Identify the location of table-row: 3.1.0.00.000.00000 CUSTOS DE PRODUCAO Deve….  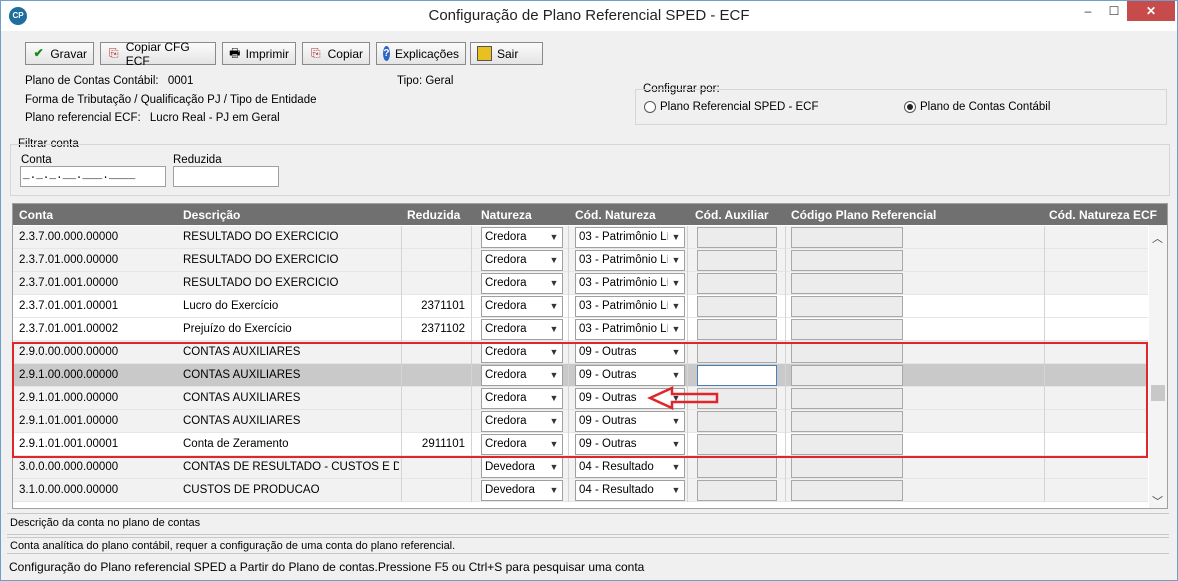
(580, 490).